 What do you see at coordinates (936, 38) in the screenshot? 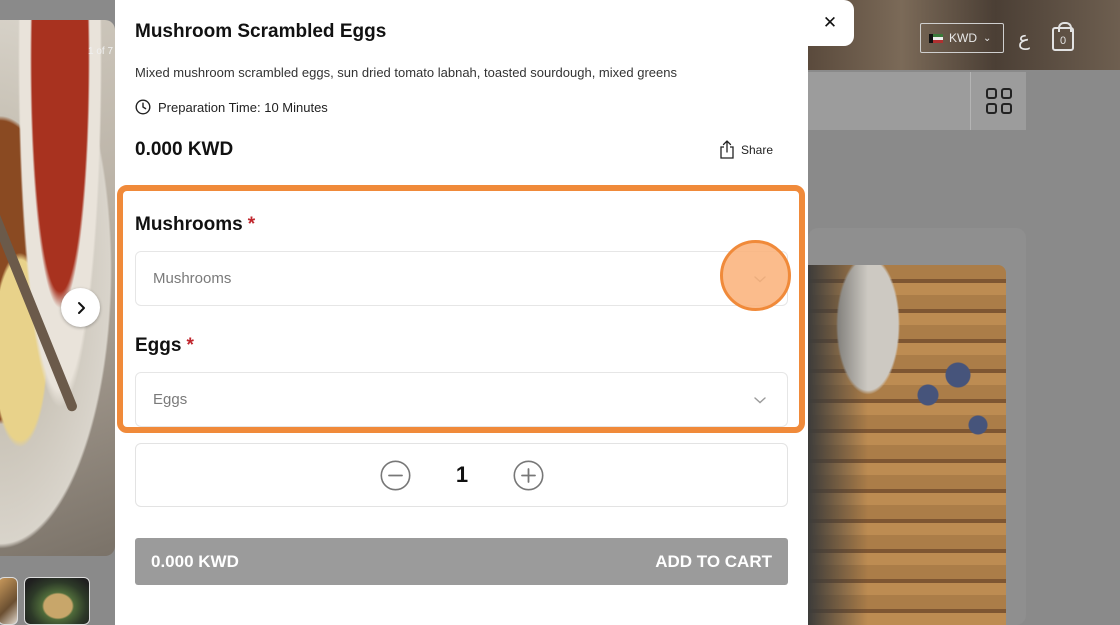
I see `kuwait-flag-icon` at bounding box center [936, 38].